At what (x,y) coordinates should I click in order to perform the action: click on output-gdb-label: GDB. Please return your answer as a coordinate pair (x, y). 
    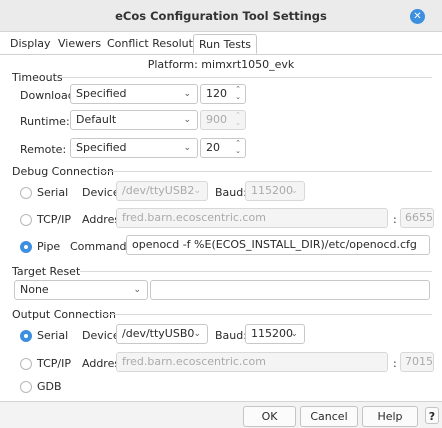
    Looking at the image, I should click on (49, 386).